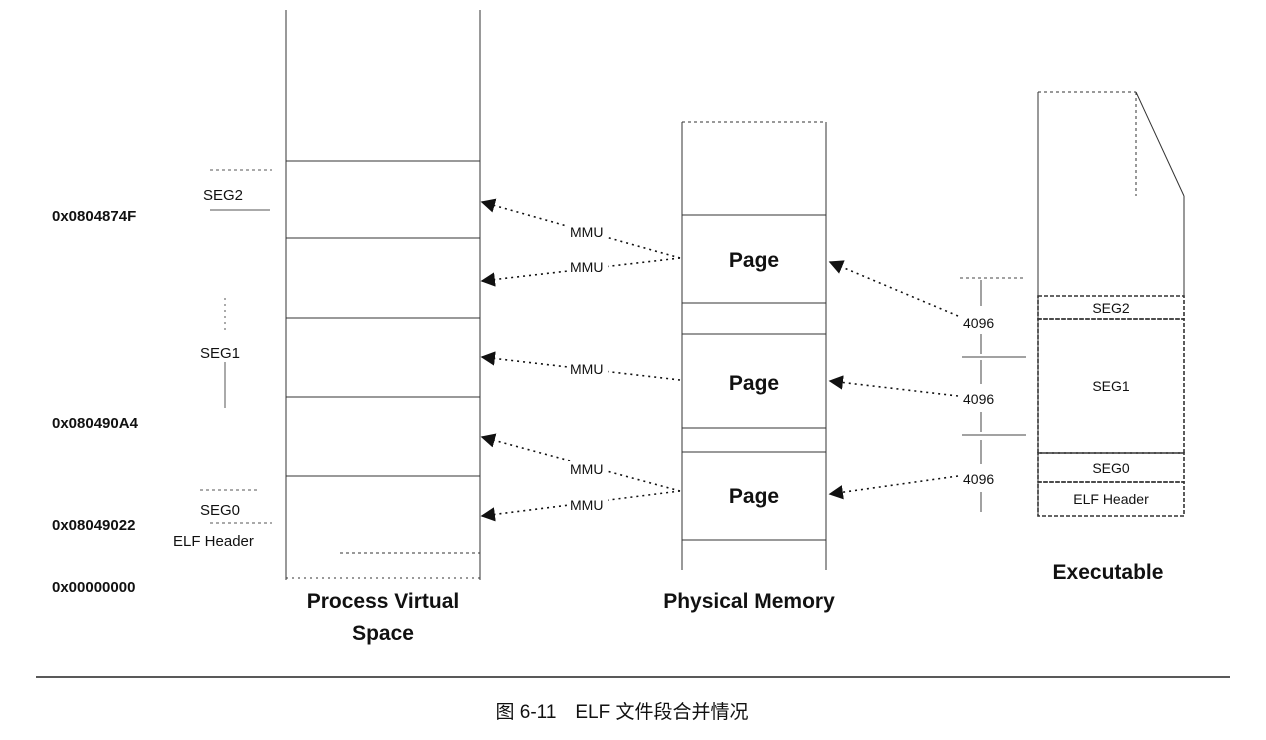 The image size is (1266, 740). What do you see at coordinates (220, 510) in the screenshot?
I see `virtual-seg0-label: SEG0` at bounding box center [220, 510].